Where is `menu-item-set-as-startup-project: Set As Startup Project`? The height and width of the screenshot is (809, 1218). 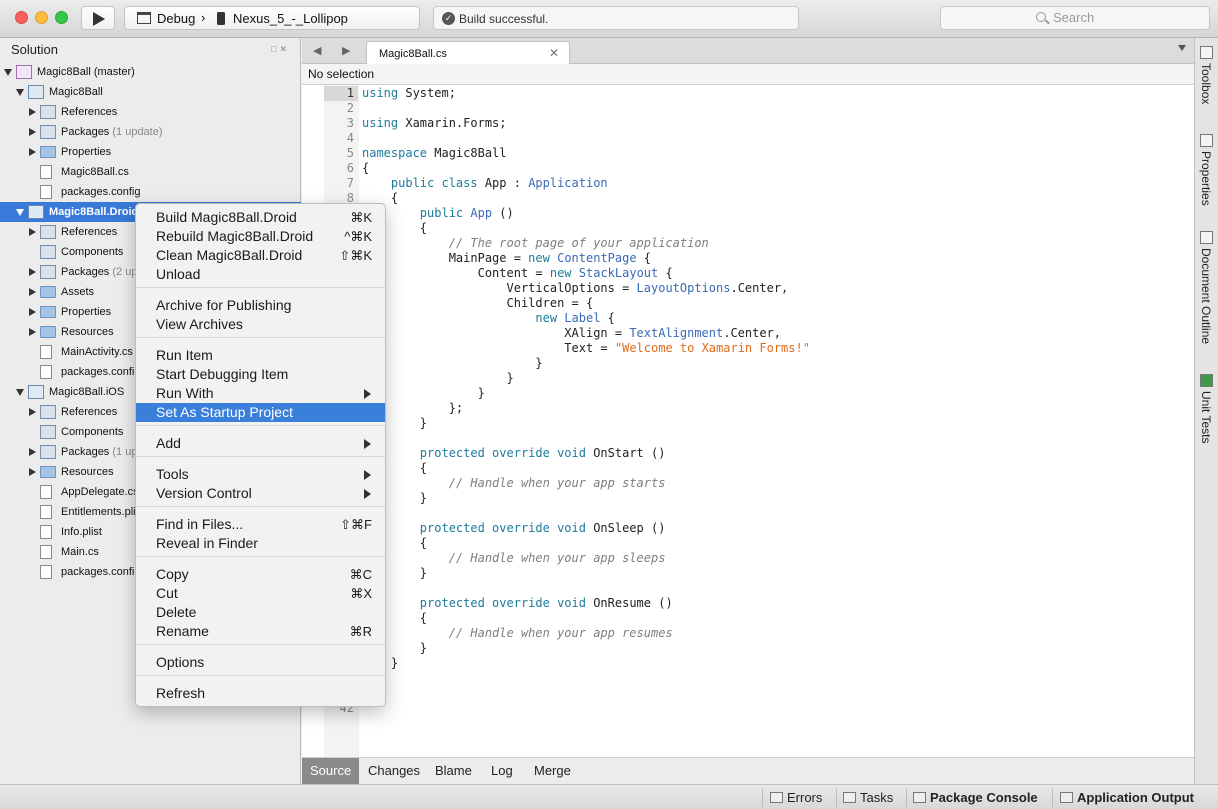 menu-item-set-as-startup-project: Set As Startup Project is located at coordinates (260, 412).